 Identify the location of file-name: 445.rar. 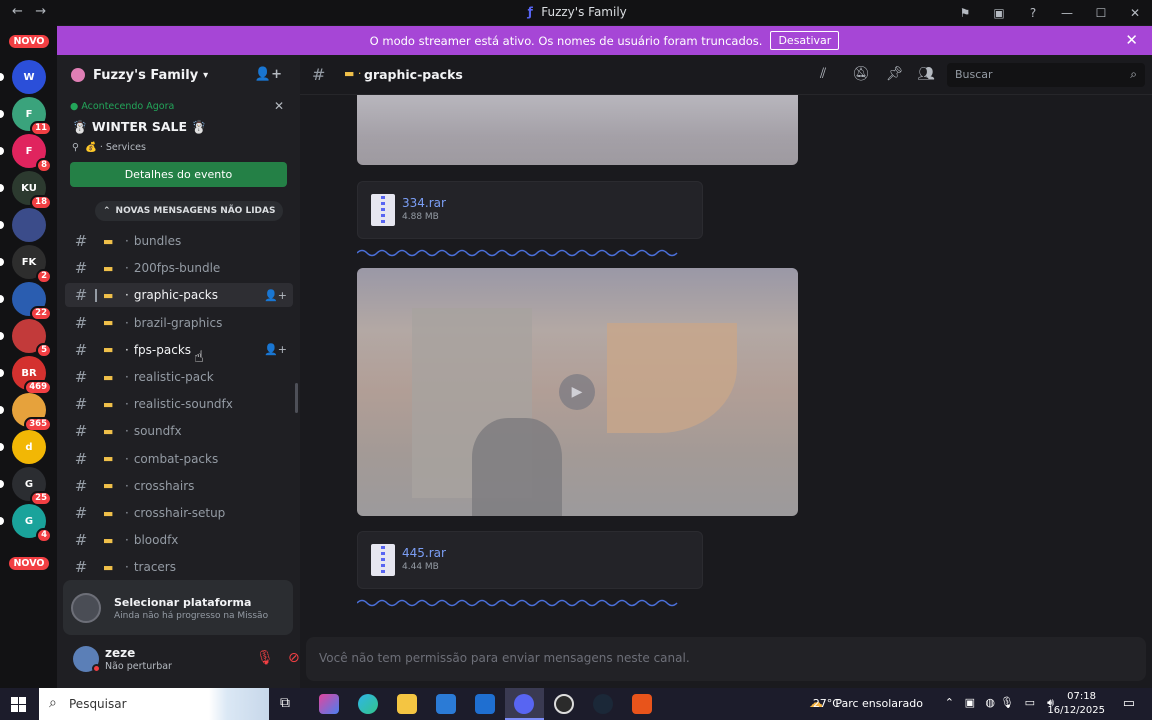
(424, 553).